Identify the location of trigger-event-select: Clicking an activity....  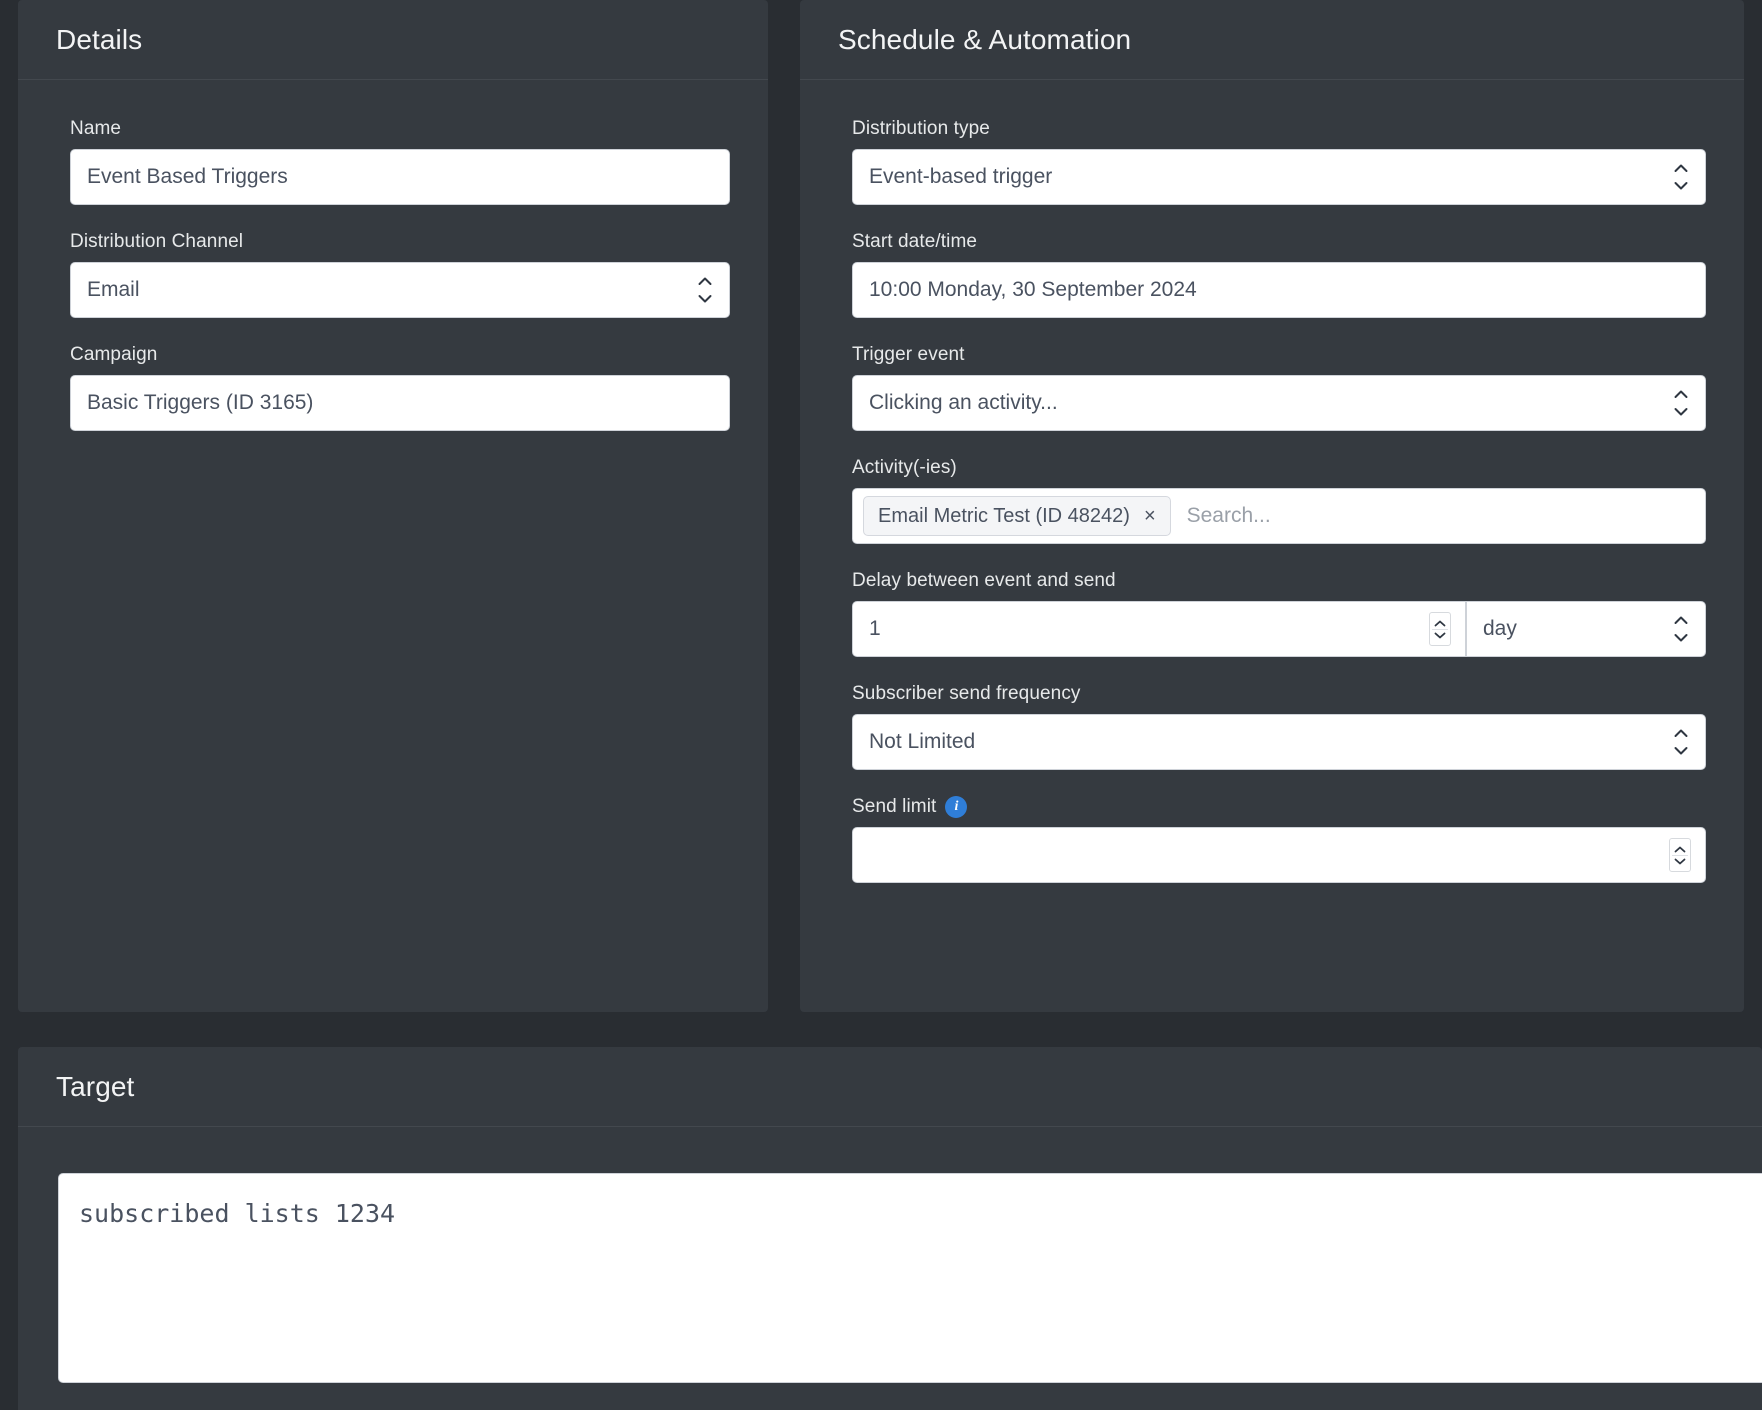
(1279, 403).